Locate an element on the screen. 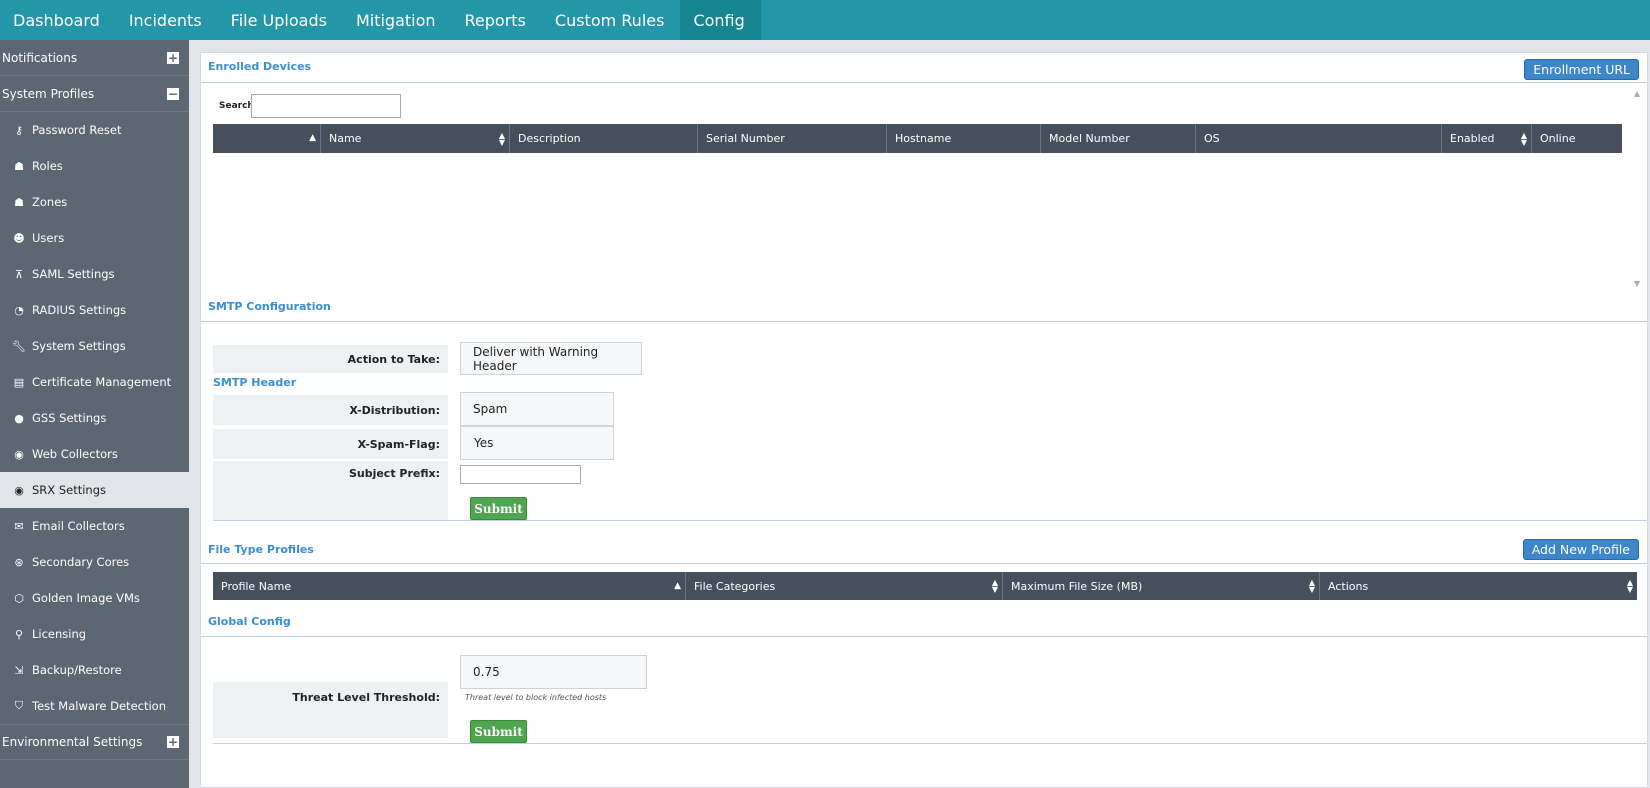  search-input is located at coordinates (326, 106).